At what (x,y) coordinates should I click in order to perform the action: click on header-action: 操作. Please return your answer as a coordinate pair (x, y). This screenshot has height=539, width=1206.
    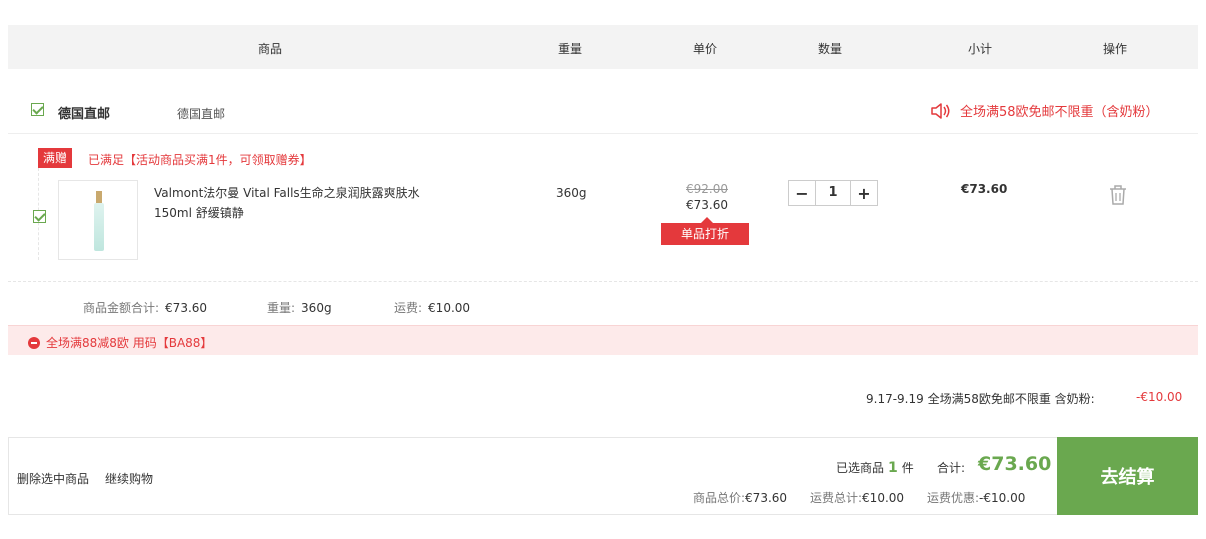
    Looking at the image, I should click on (1115, 49).